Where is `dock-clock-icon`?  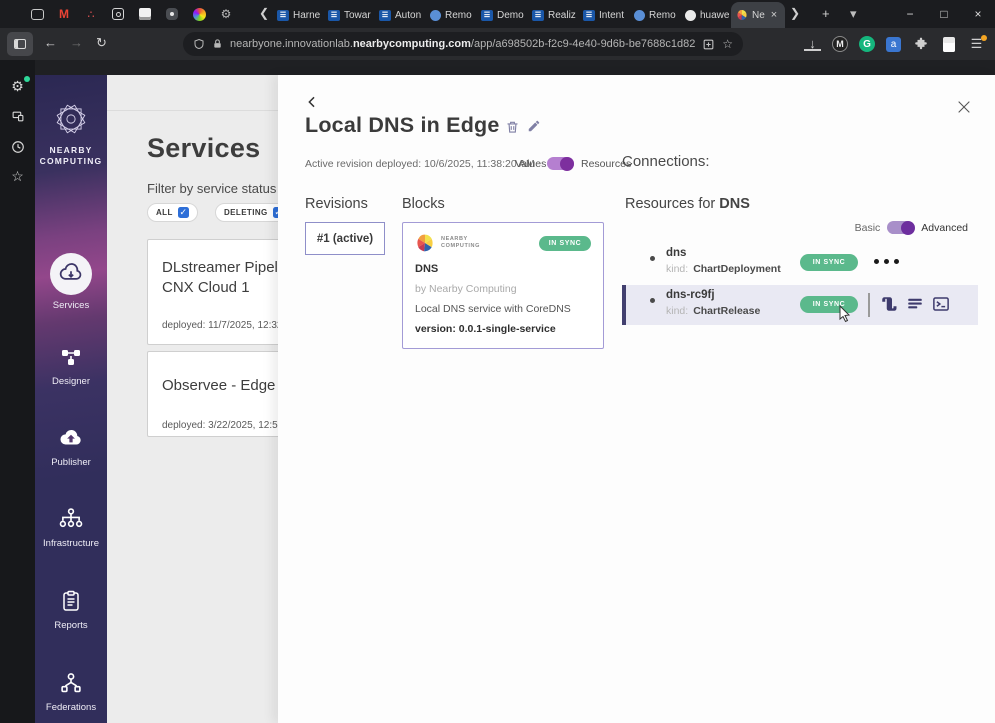 dock-clock-icon is located at coordinates (17, 146).